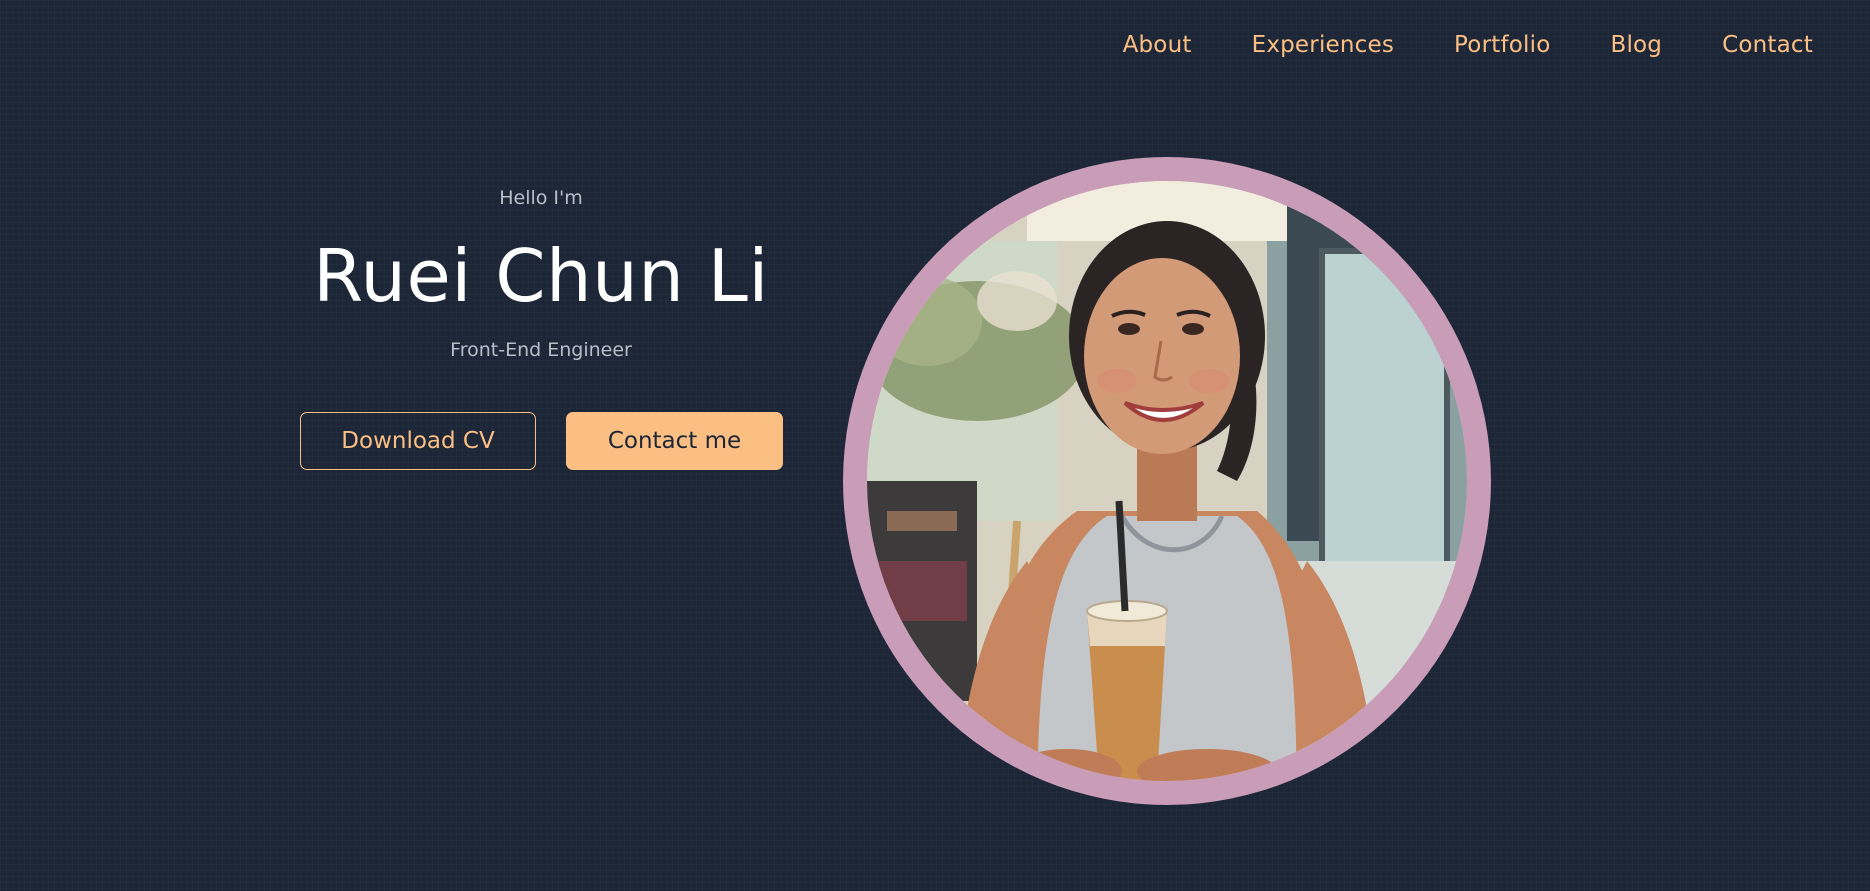  I want to click on nav-blog-link: Blog, so click(1636, 45).